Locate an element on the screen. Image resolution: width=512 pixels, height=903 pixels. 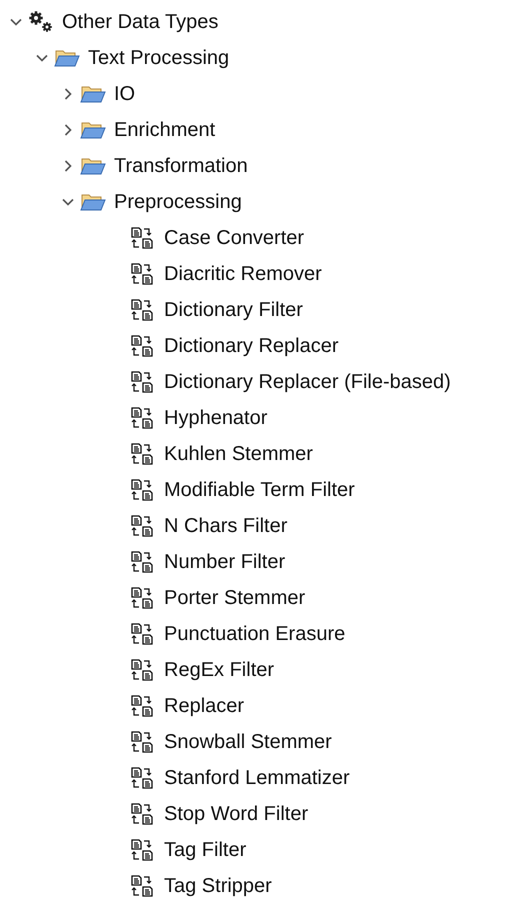
tree-item-label: IO is located at coordinates (125, 94).